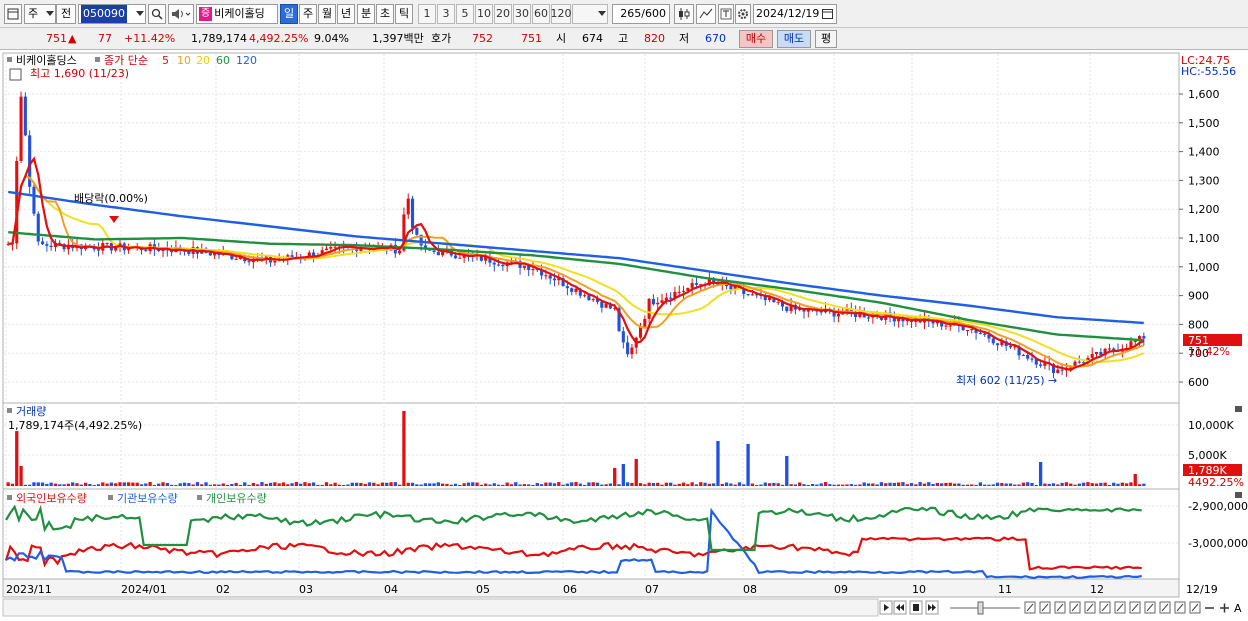 The height and width of the screenshot is (621, 1248). I want to click on horizontal-scrollbar, so click(440, 607).